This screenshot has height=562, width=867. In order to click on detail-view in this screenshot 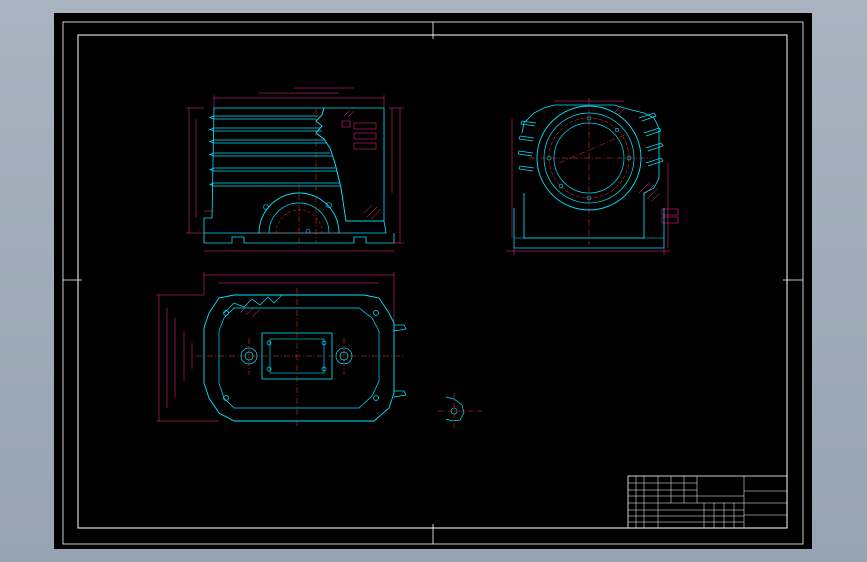, I will do `click(460, 411)`.